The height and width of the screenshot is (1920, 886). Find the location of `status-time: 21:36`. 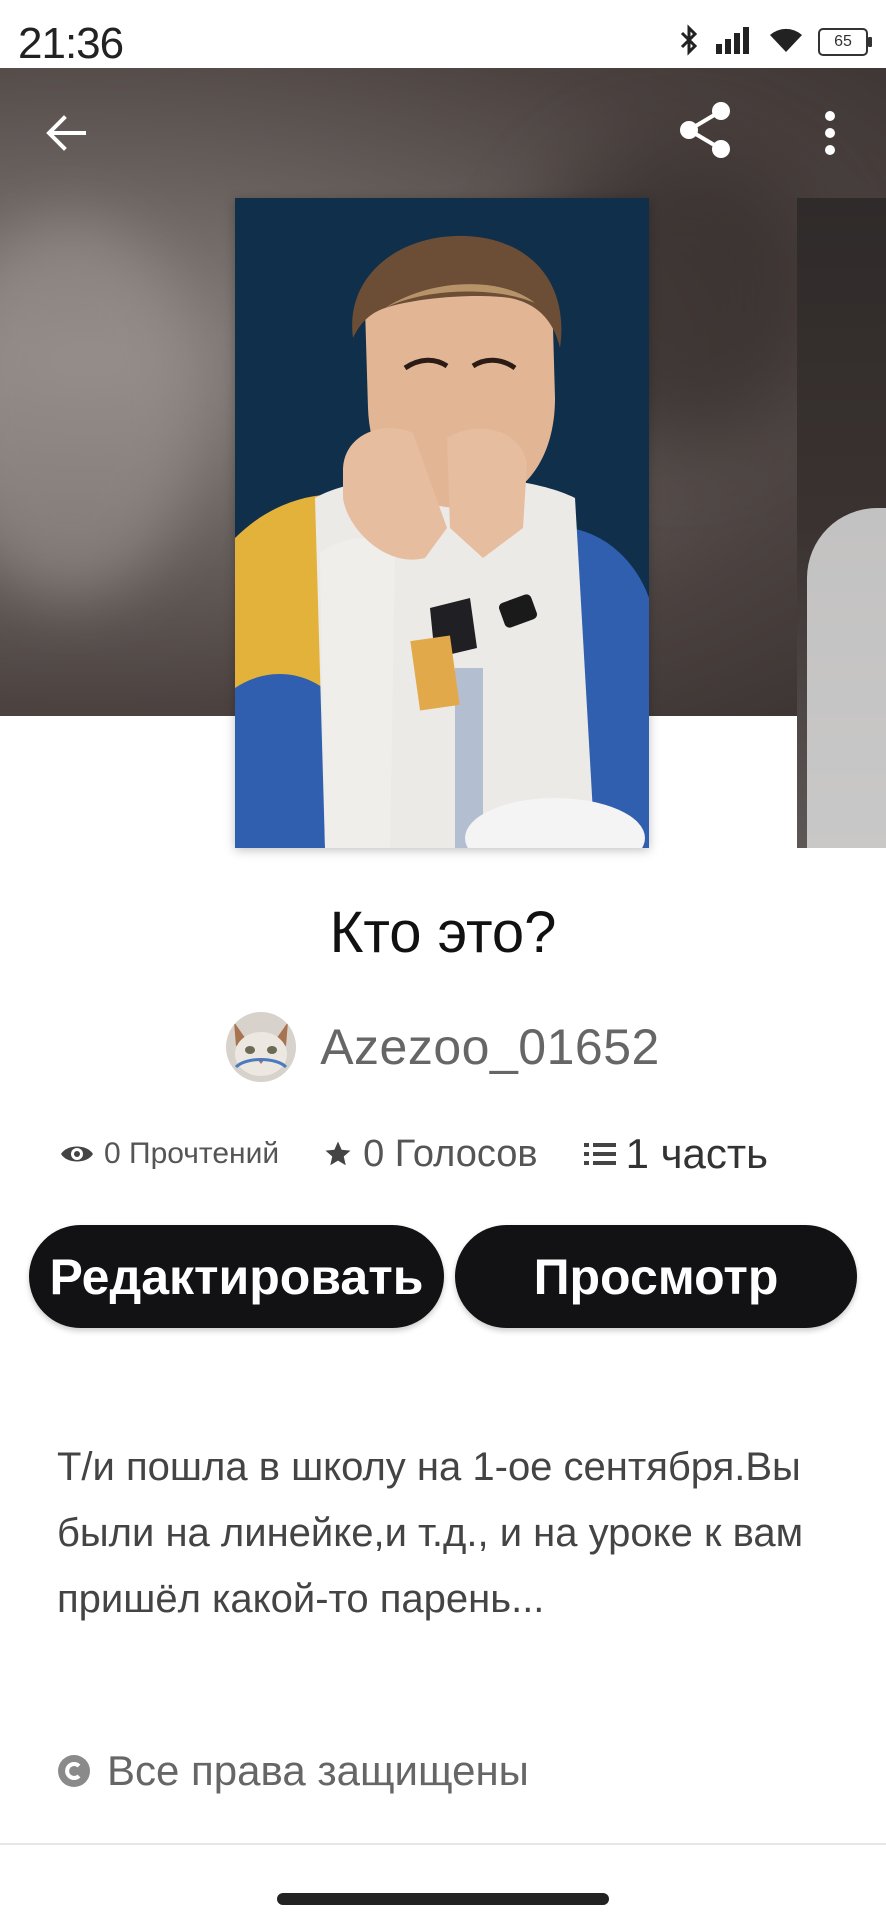

status-time: 21:36 is located at coordinates (71, 43).